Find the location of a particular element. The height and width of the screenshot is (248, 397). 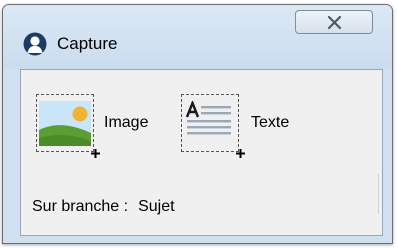

text-icon-frame is located at coordinates (213, 126).